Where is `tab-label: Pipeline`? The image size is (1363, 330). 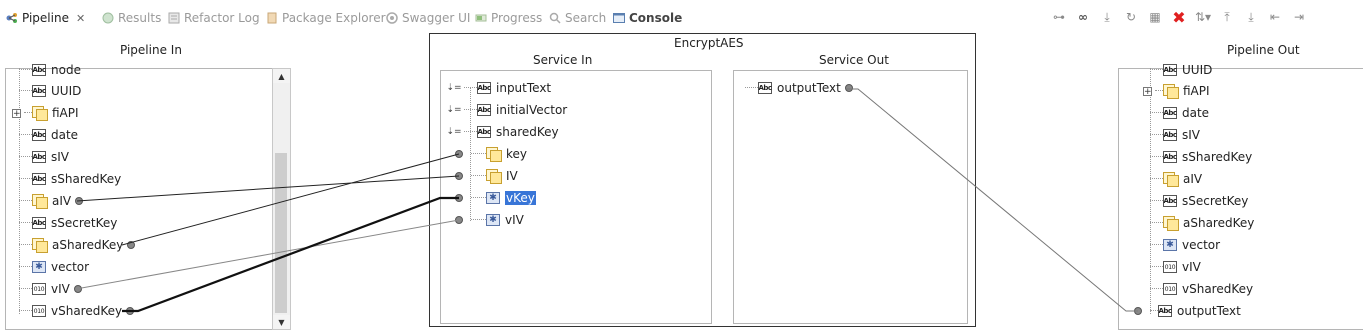 tab-label: Pipeline is located at coordinates (45, 18).